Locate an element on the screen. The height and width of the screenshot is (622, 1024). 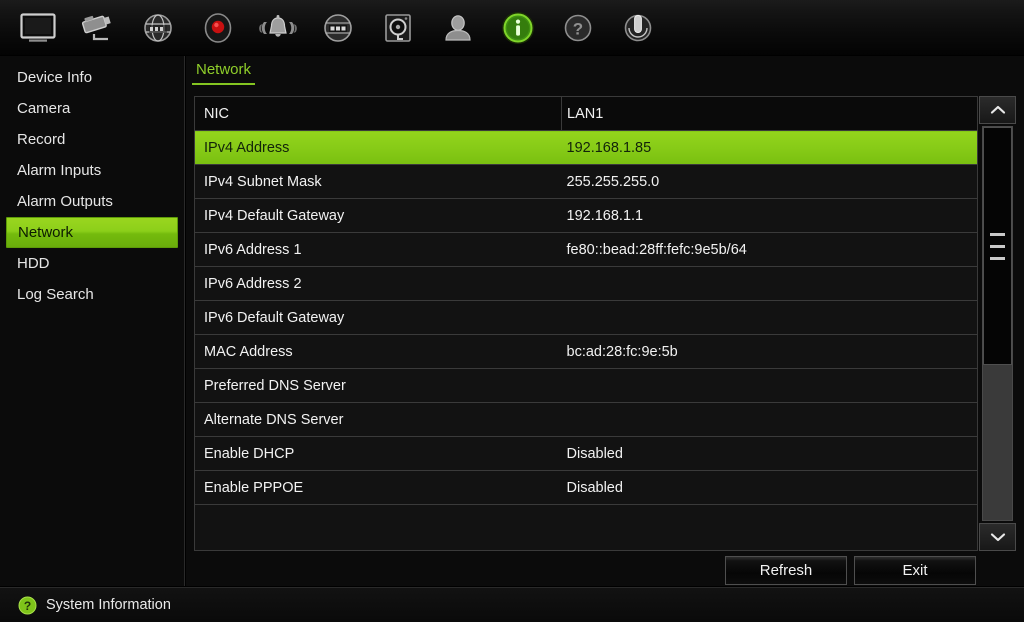
toolbar-item-camera is located at coordinates (98, 28).